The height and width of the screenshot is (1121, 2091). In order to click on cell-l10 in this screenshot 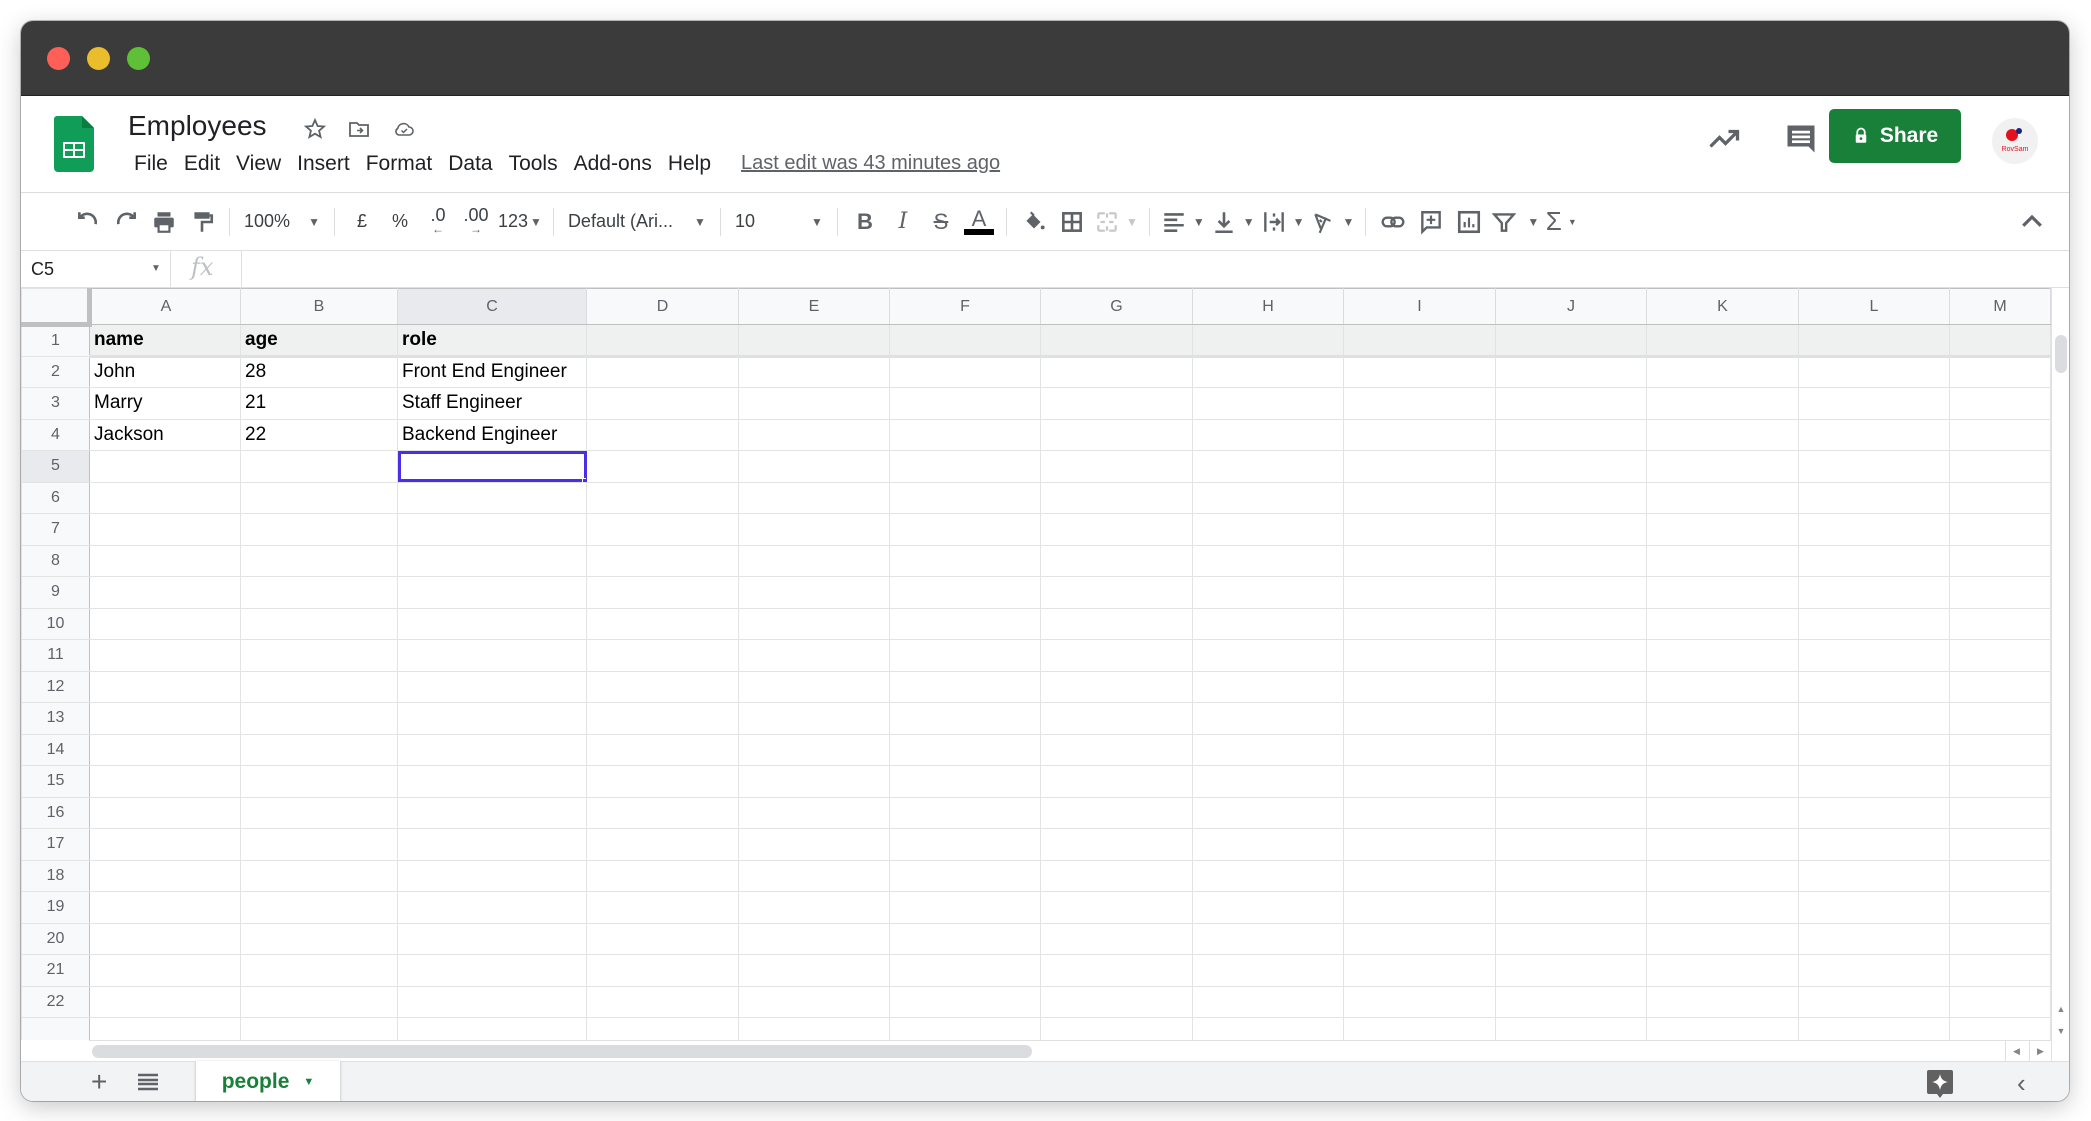, I will do `click(1874, 623)`.